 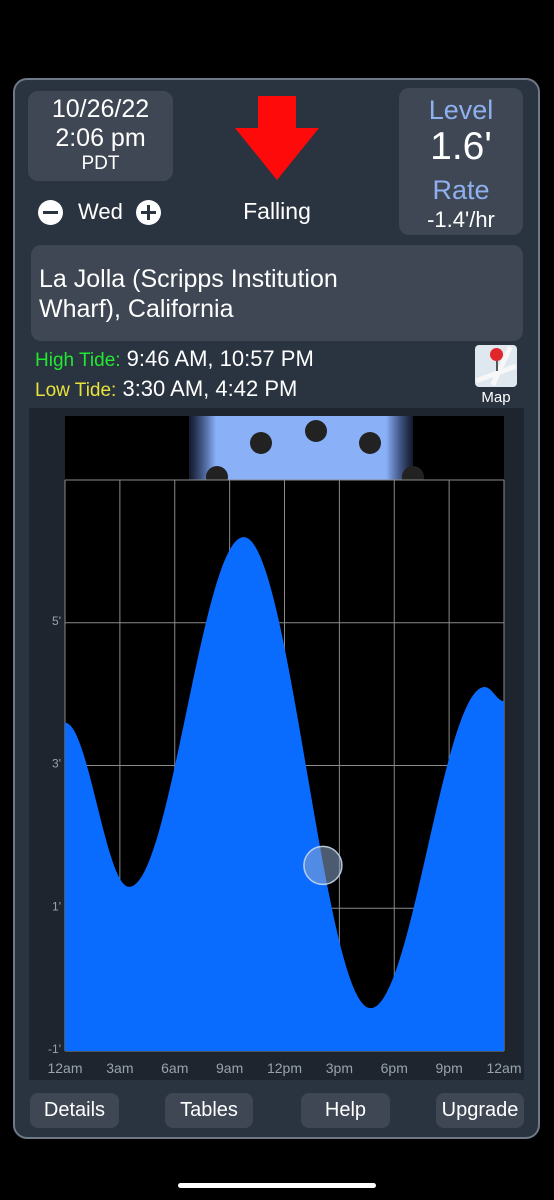 I want to click on high-tide-times: 9:46 AM, 10:57 PM, so click(x=220, y=358).